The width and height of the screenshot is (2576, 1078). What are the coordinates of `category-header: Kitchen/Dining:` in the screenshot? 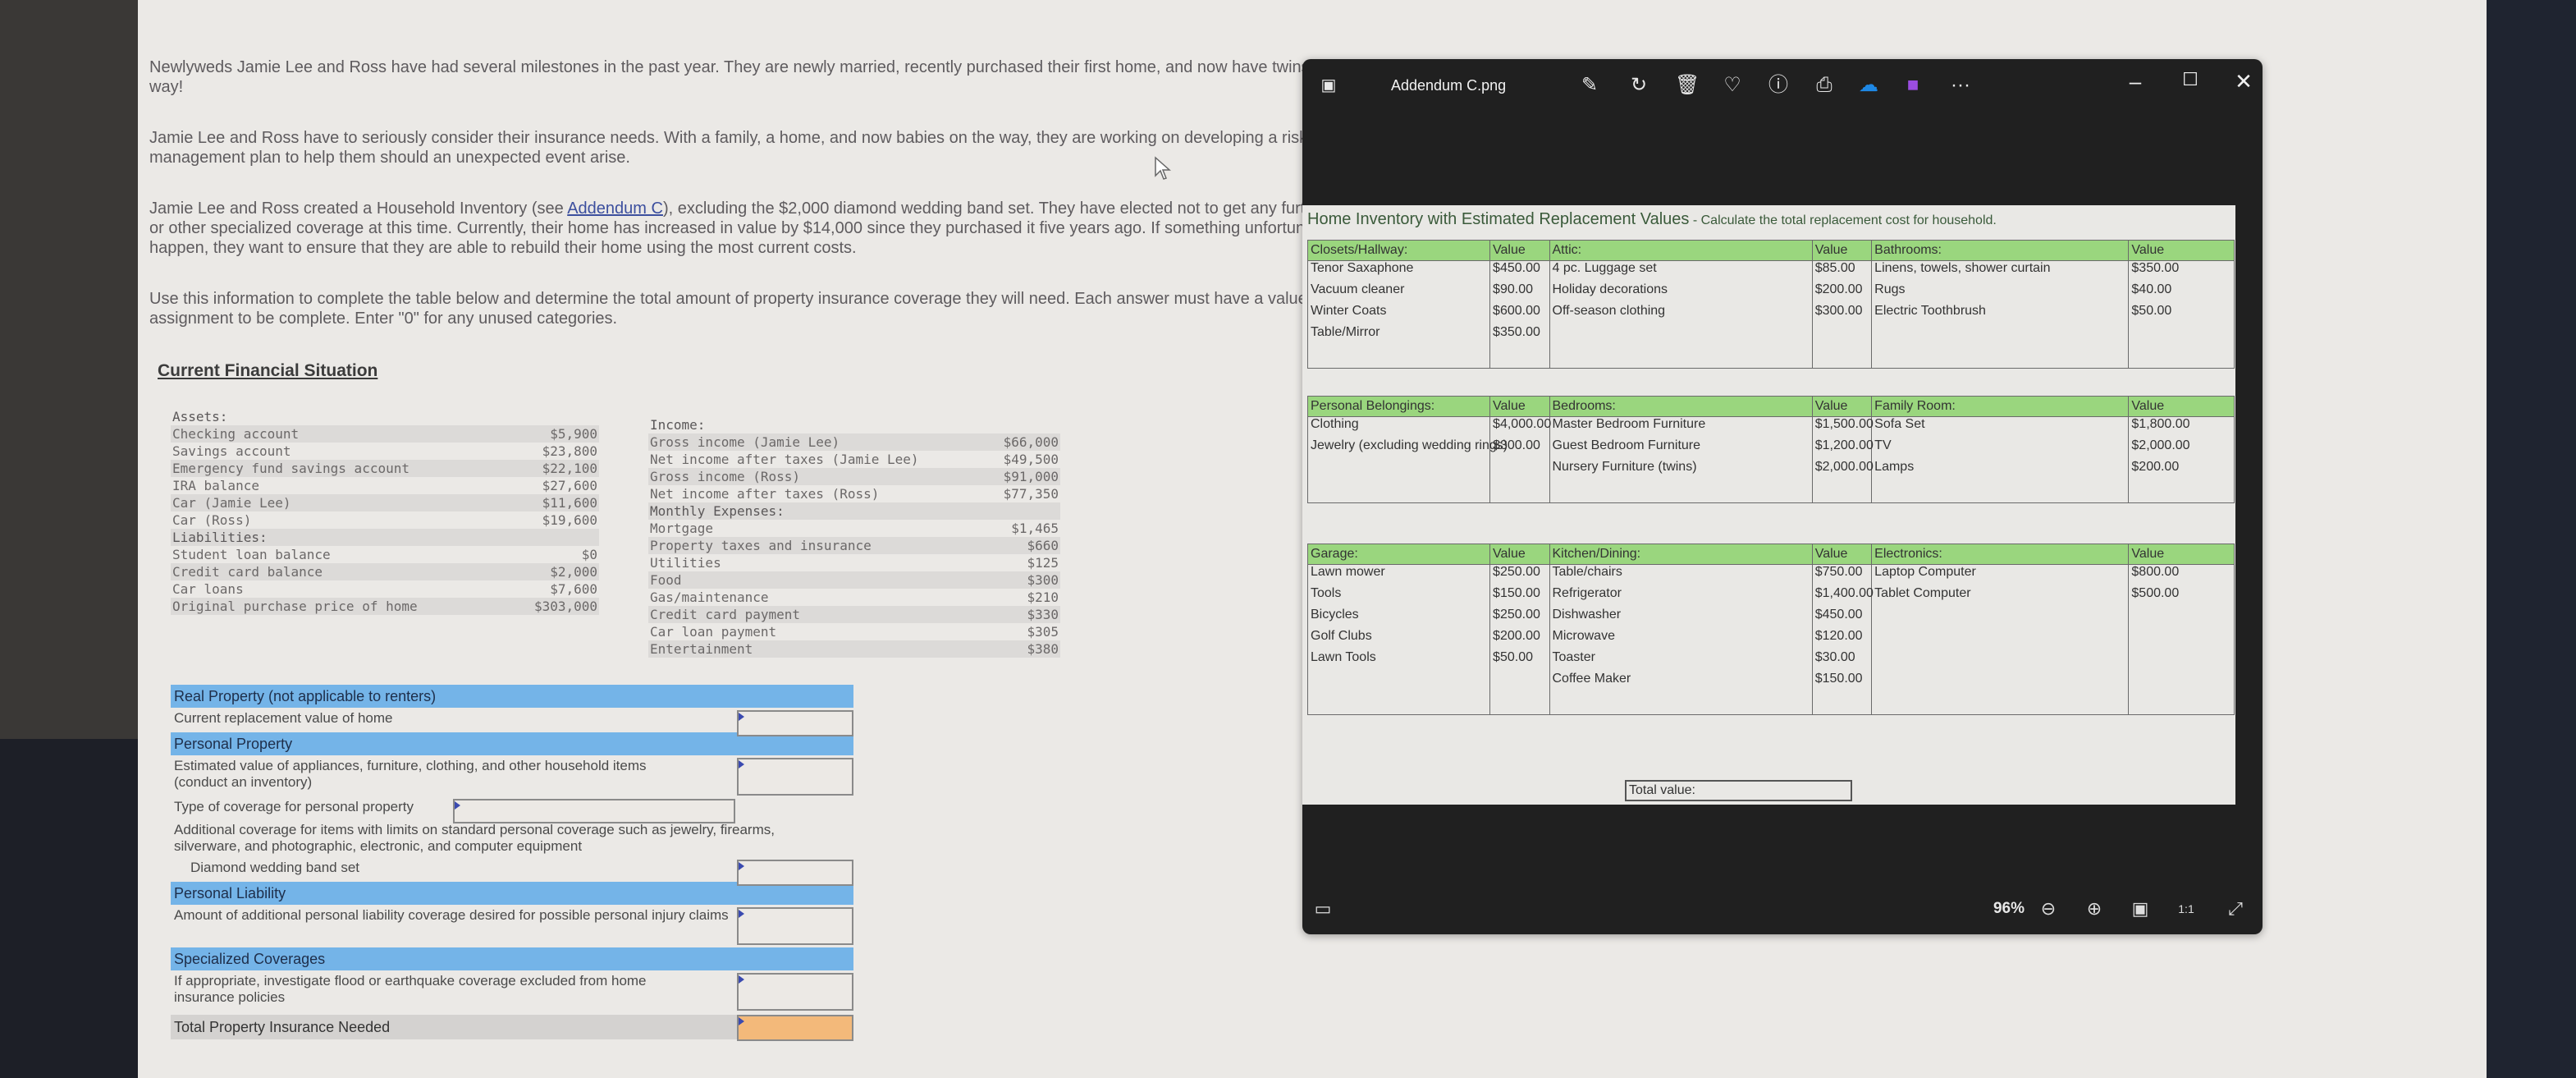 It's located at (1681, 554).